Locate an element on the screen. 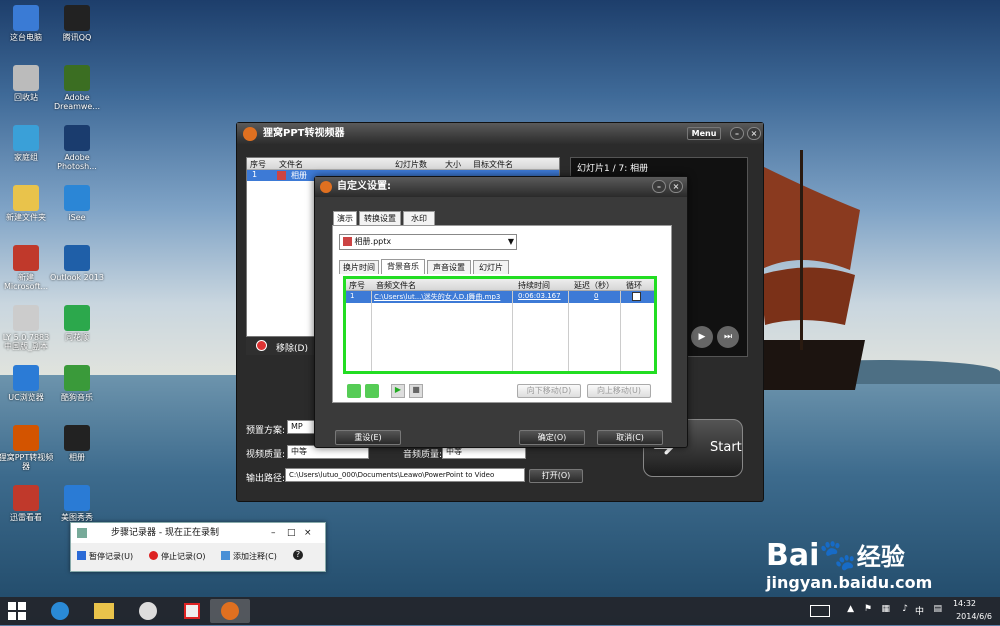 This screenshot has height=626, width=1000. desktop-icon: LY 5.0.7883 中国版_副本 is located at coordinates (27, 328).